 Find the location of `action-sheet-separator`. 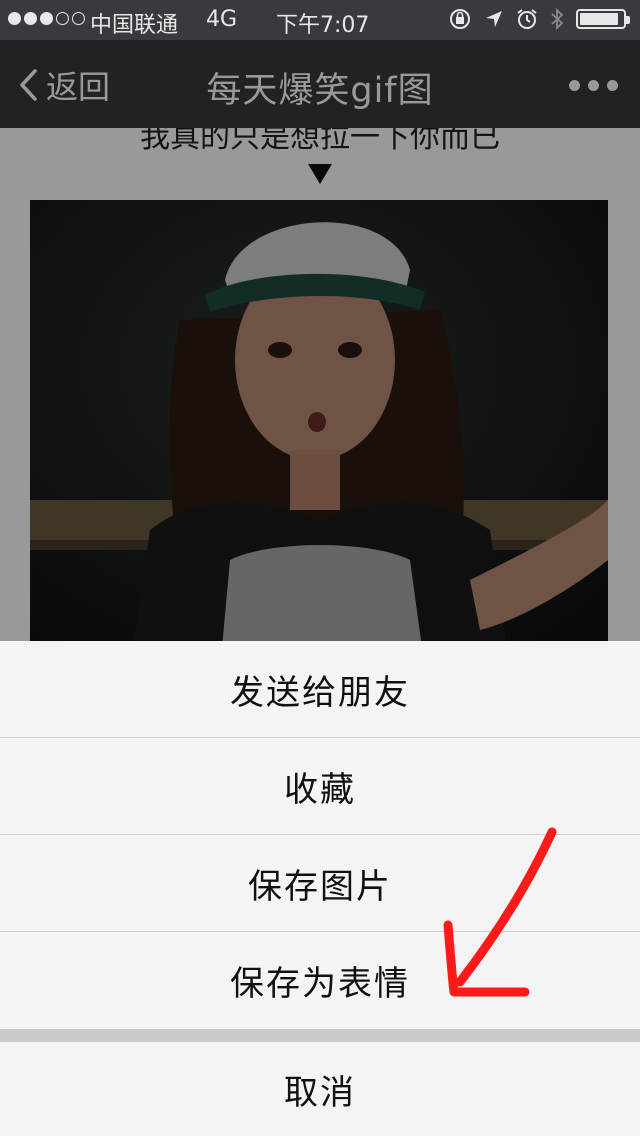

action-sheet-separator is located at coordinates (320, 1035).